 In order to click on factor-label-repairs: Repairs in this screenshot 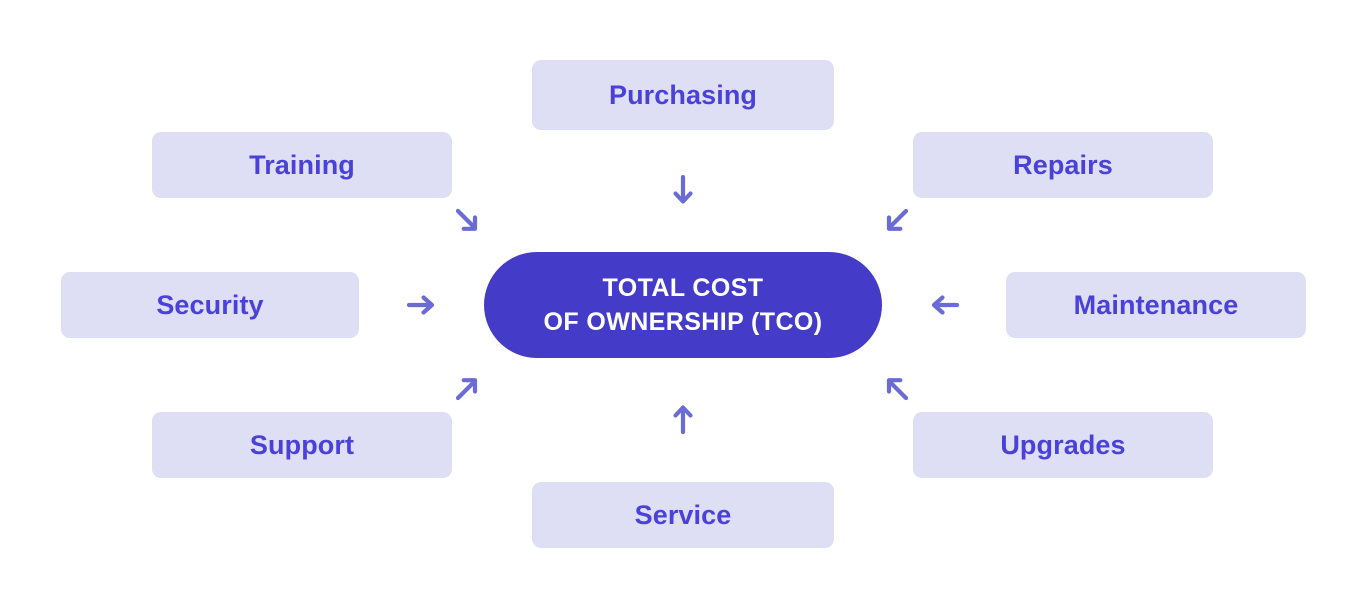, I will do `click(1063, 164)`.